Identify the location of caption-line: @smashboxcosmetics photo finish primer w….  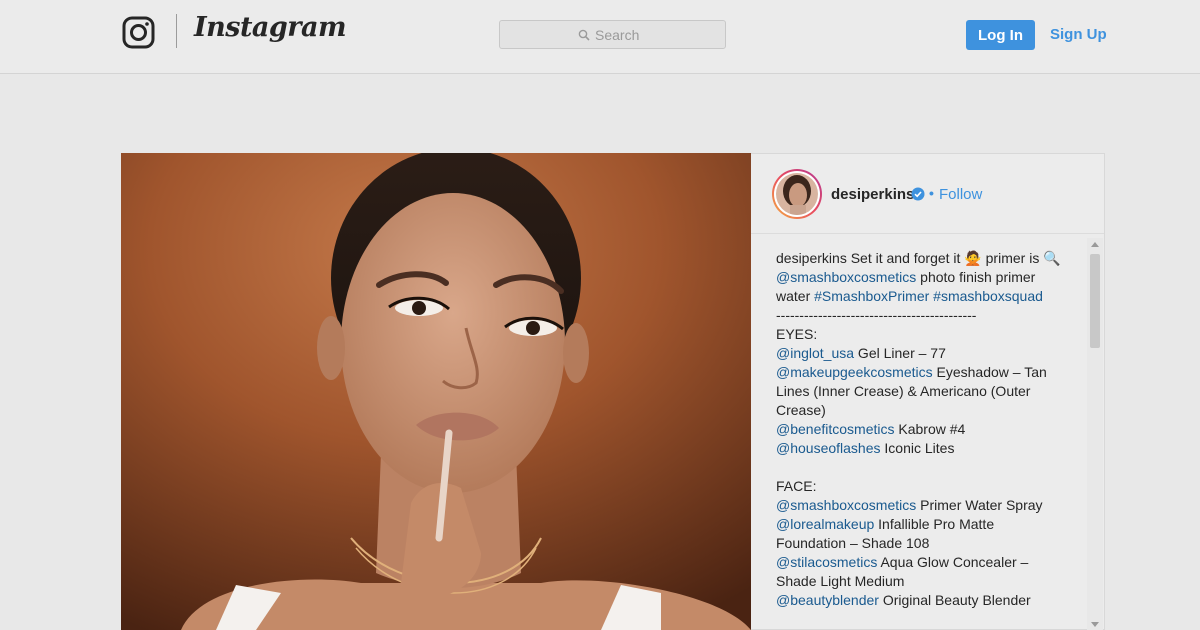
(921, 287).